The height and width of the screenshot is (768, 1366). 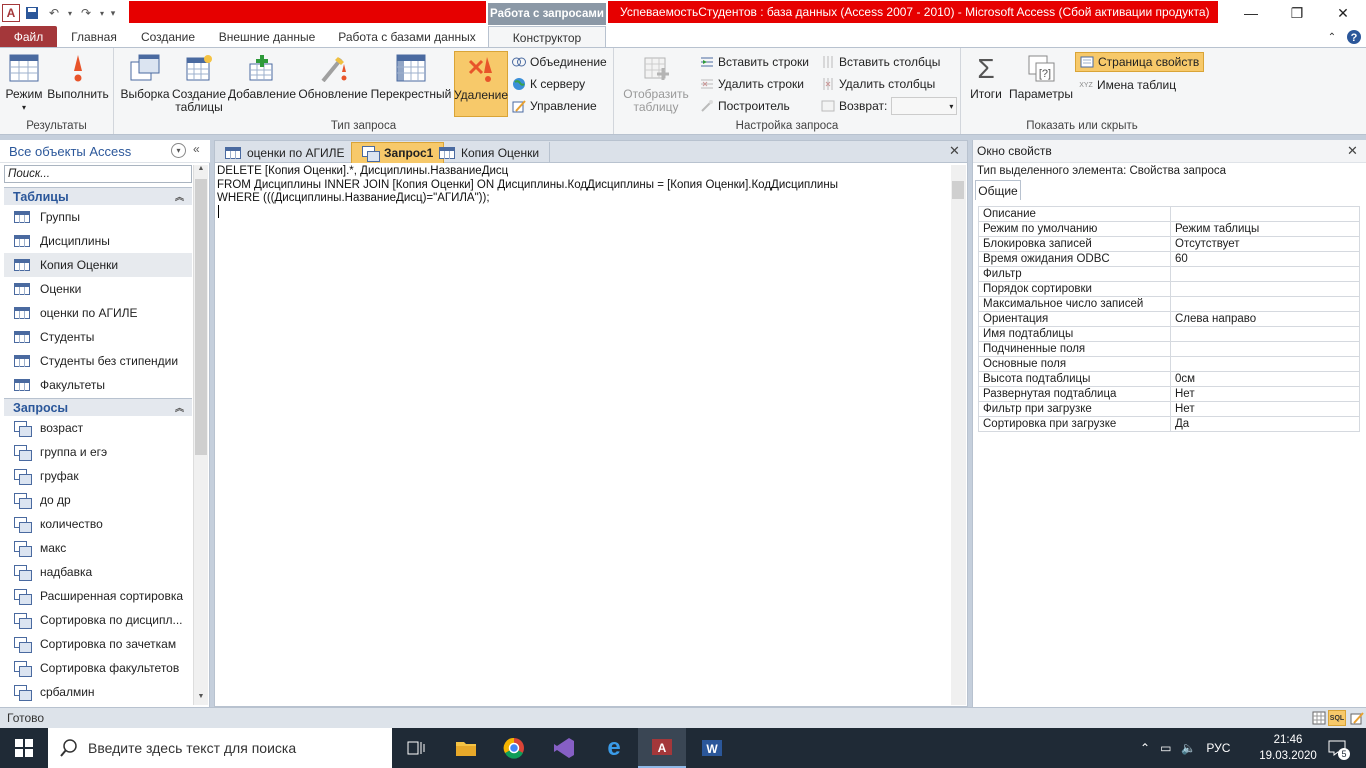 What do you see at coordinates (1297, 13) in the screenshot?
I see `restore-button: ❐` at bounding box center [1297, 13].